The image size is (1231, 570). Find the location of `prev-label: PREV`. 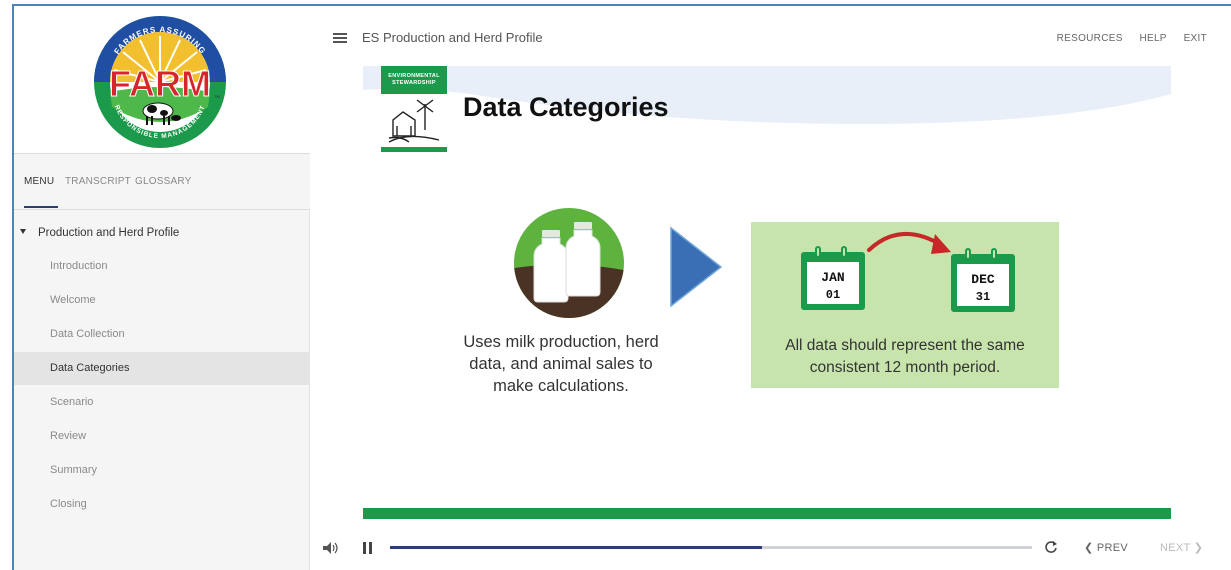

prev-label: PREV is located at coordinates (1112, 548).